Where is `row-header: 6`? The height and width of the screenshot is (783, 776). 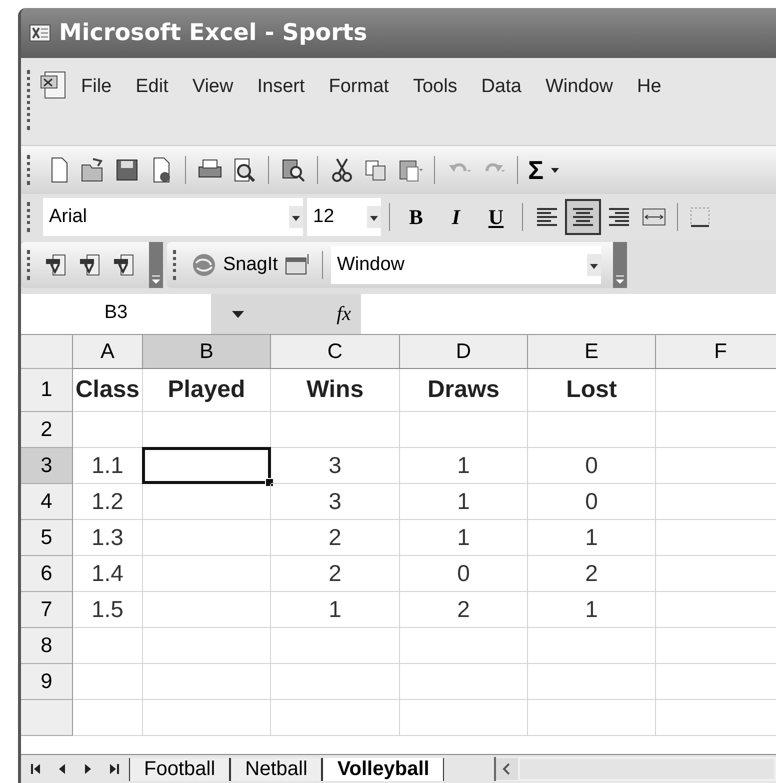 row-header: 6 is located at coordinates (47, 574).